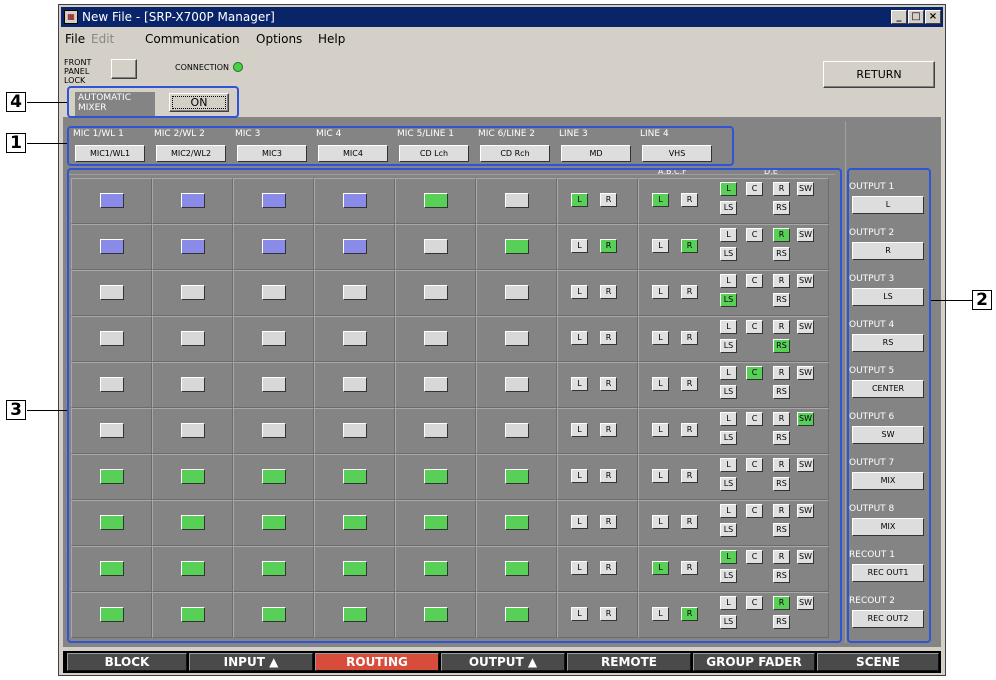 This screenshot has width=996, height=680. Describe the element at coordinates (78, 71) in the screenshot. I see `front-panel-lock-label: FRONT PANEL LOCK` at that location.